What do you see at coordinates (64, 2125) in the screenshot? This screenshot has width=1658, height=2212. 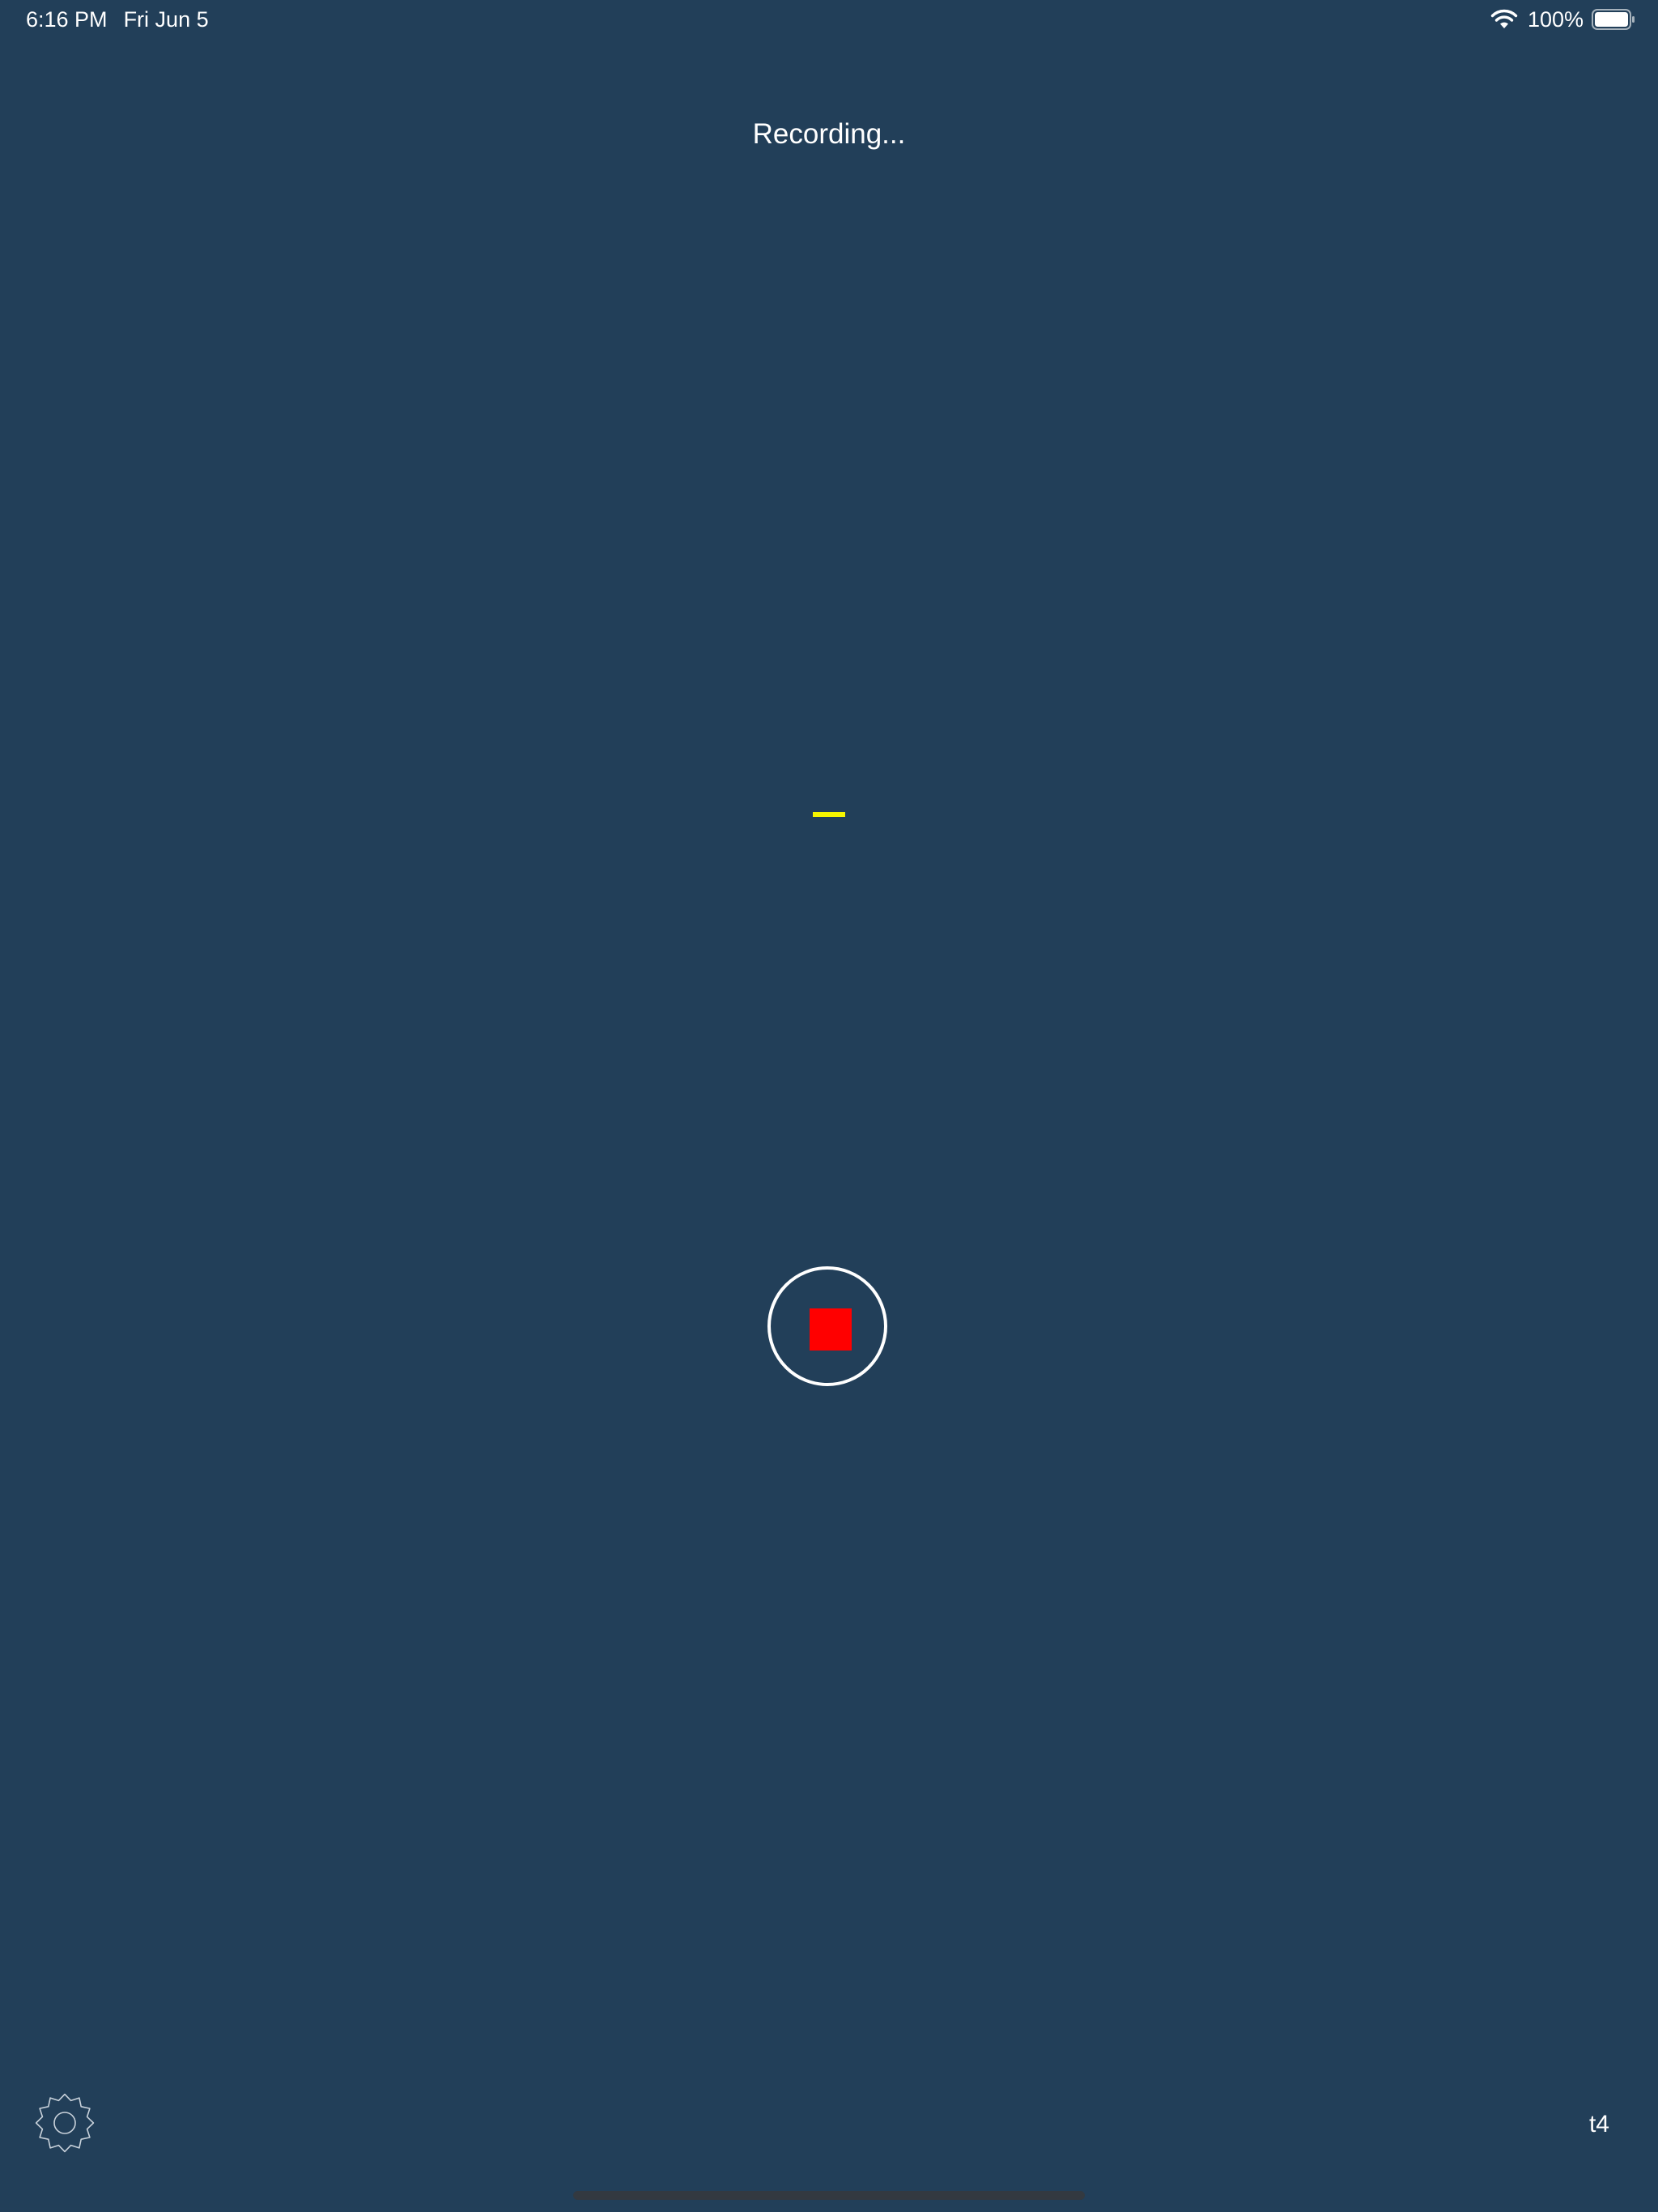 I see `gear-icon` at bounding box center [64, 2125].